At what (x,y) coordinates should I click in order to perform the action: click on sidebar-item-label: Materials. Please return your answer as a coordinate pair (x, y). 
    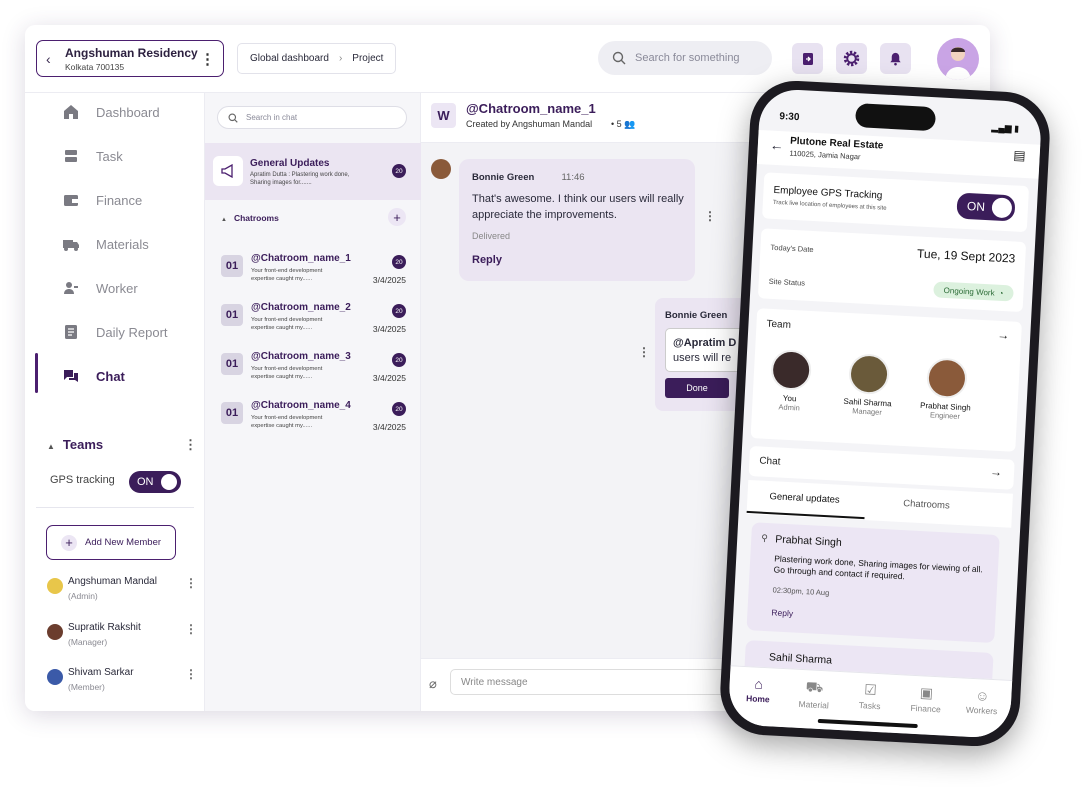
    Looking at the image, I should click on (122, 244).